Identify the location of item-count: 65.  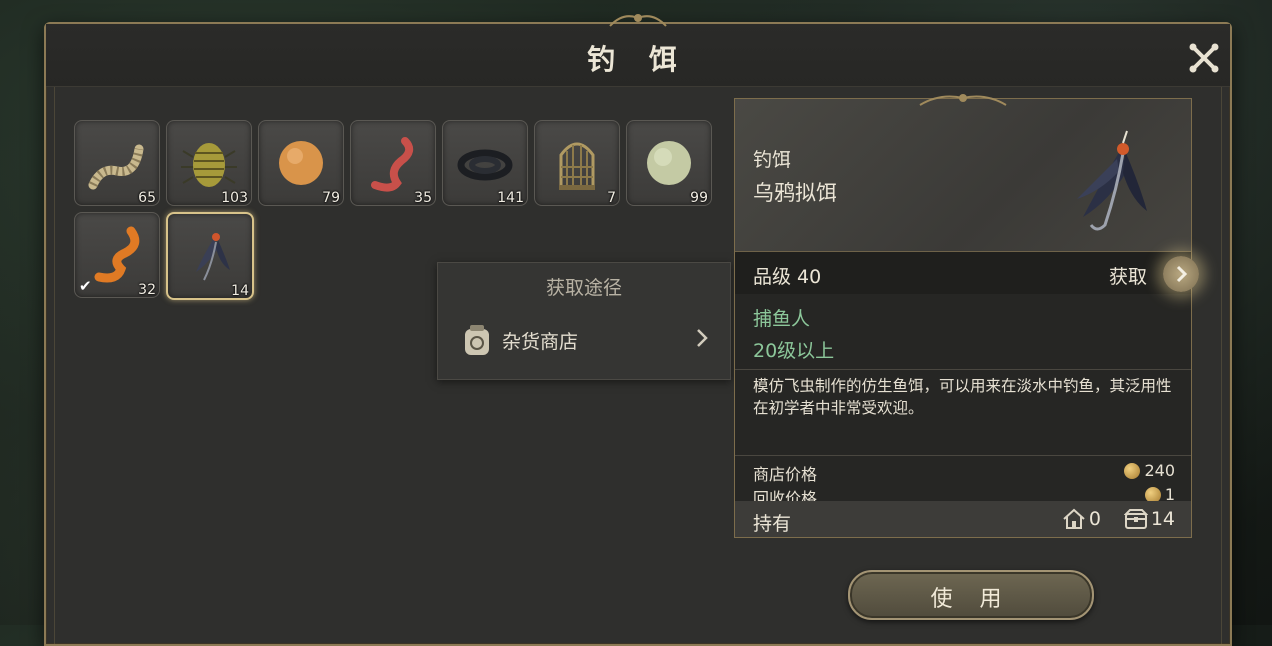
(147, 198).